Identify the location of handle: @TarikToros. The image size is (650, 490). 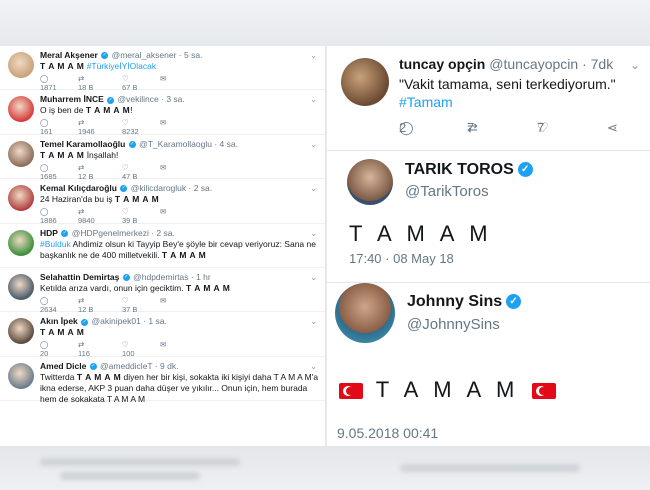
(447, 191).